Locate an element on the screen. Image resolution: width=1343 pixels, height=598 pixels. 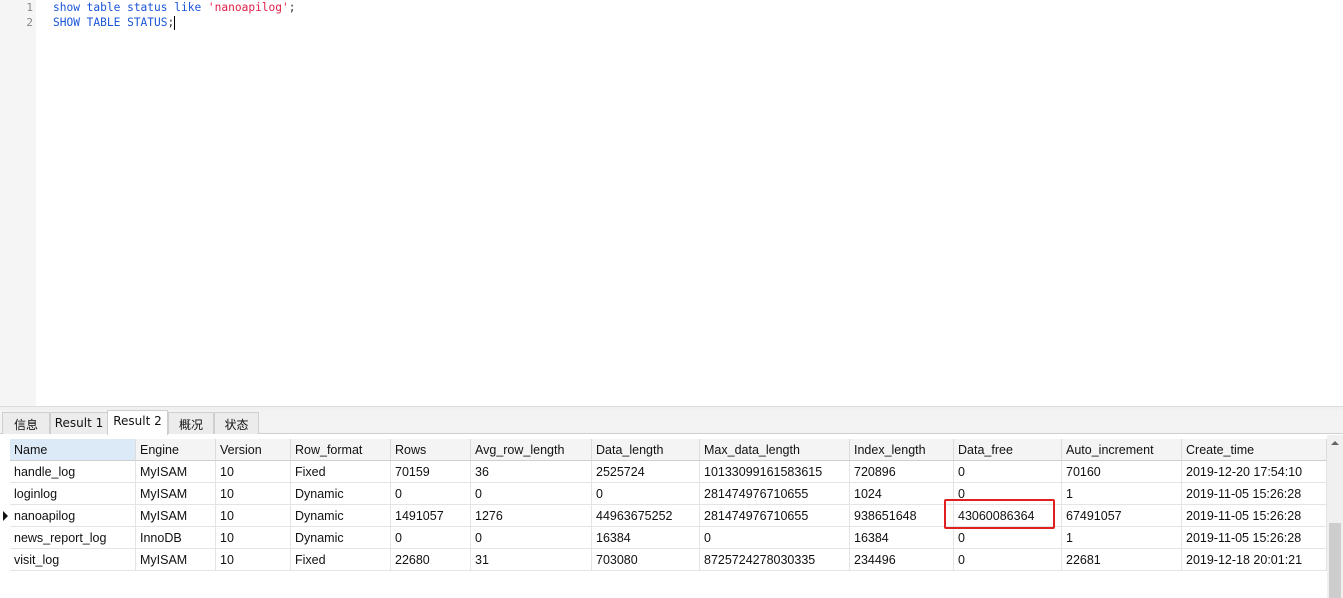
column-header-index-length: Index_length is located at coordinates (902, 450).